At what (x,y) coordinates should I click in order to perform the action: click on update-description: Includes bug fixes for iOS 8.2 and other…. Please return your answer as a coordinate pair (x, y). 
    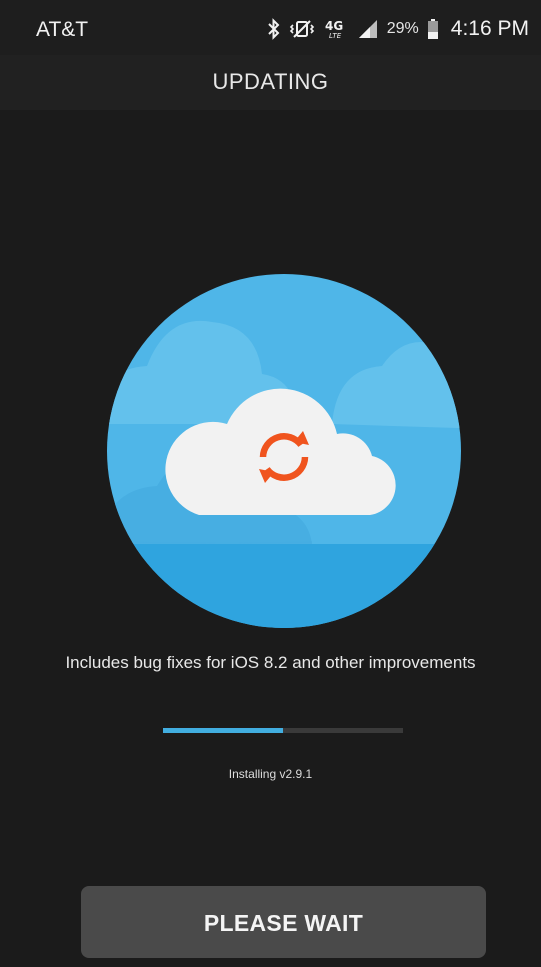
    Looking at the image, I should click on (270, 662).